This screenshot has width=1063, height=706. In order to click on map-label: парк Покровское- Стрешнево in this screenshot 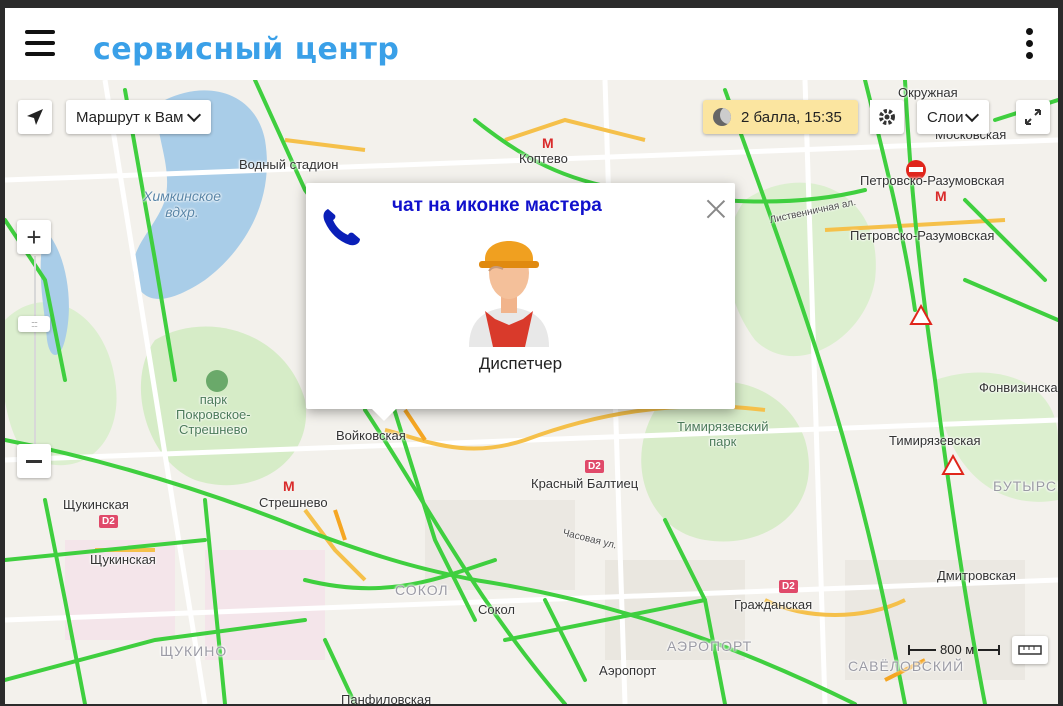, I will do `click(213, 414)`.